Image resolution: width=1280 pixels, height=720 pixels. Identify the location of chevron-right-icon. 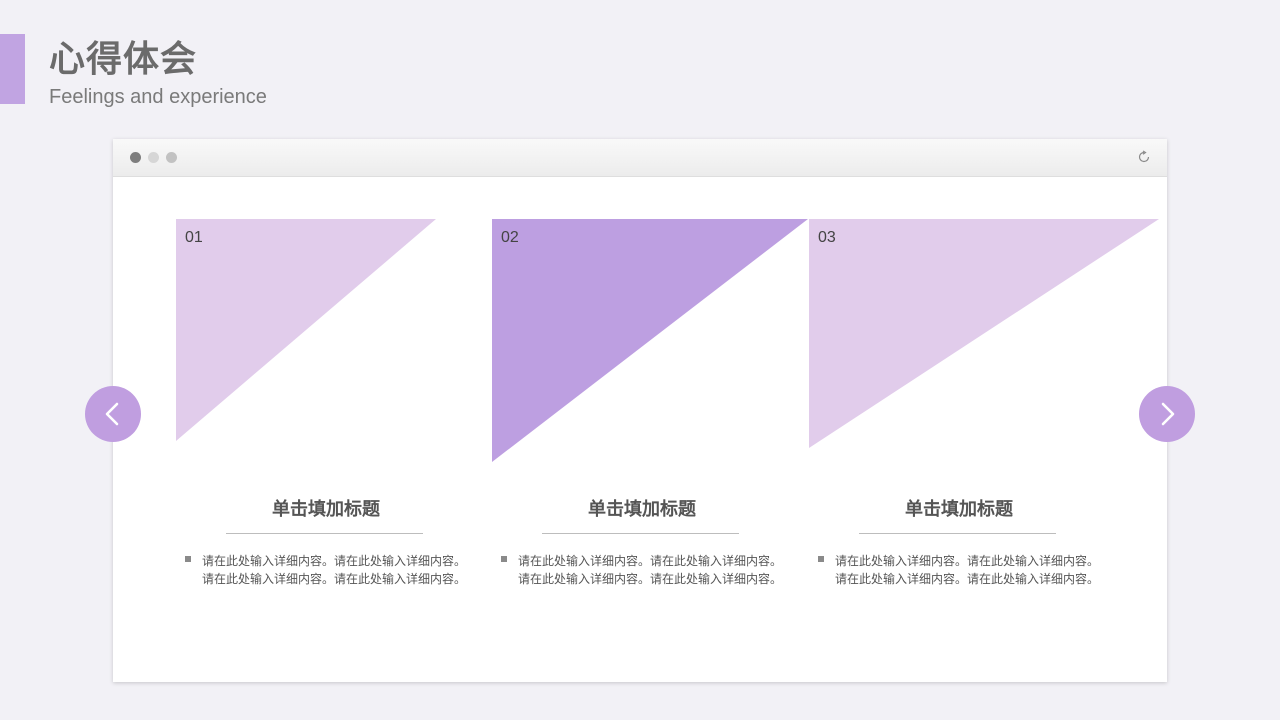
(1168, 414).